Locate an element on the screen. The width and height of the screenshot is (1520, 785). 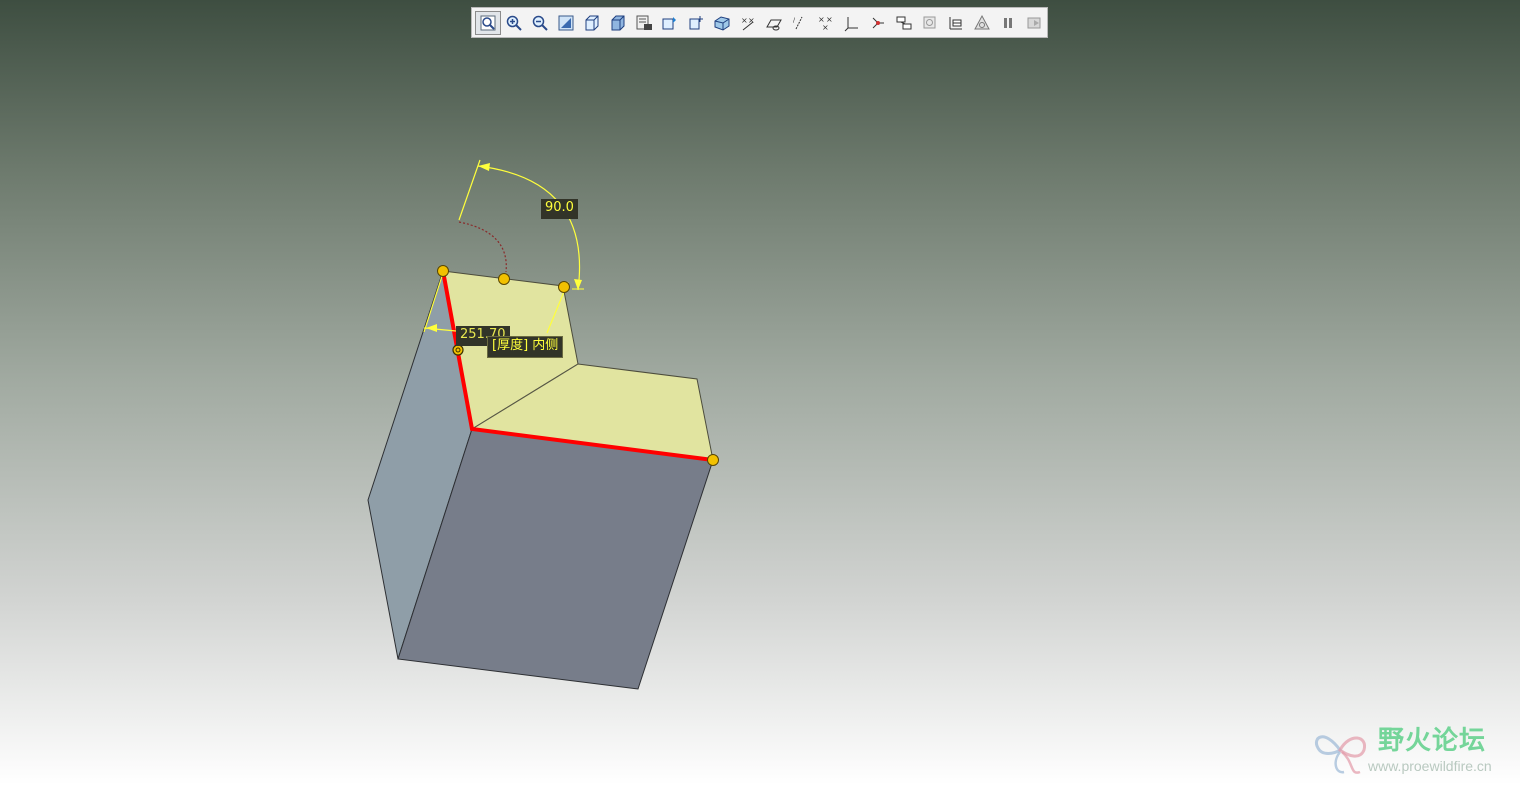
appearance-button is located at coordinates (722, 23).